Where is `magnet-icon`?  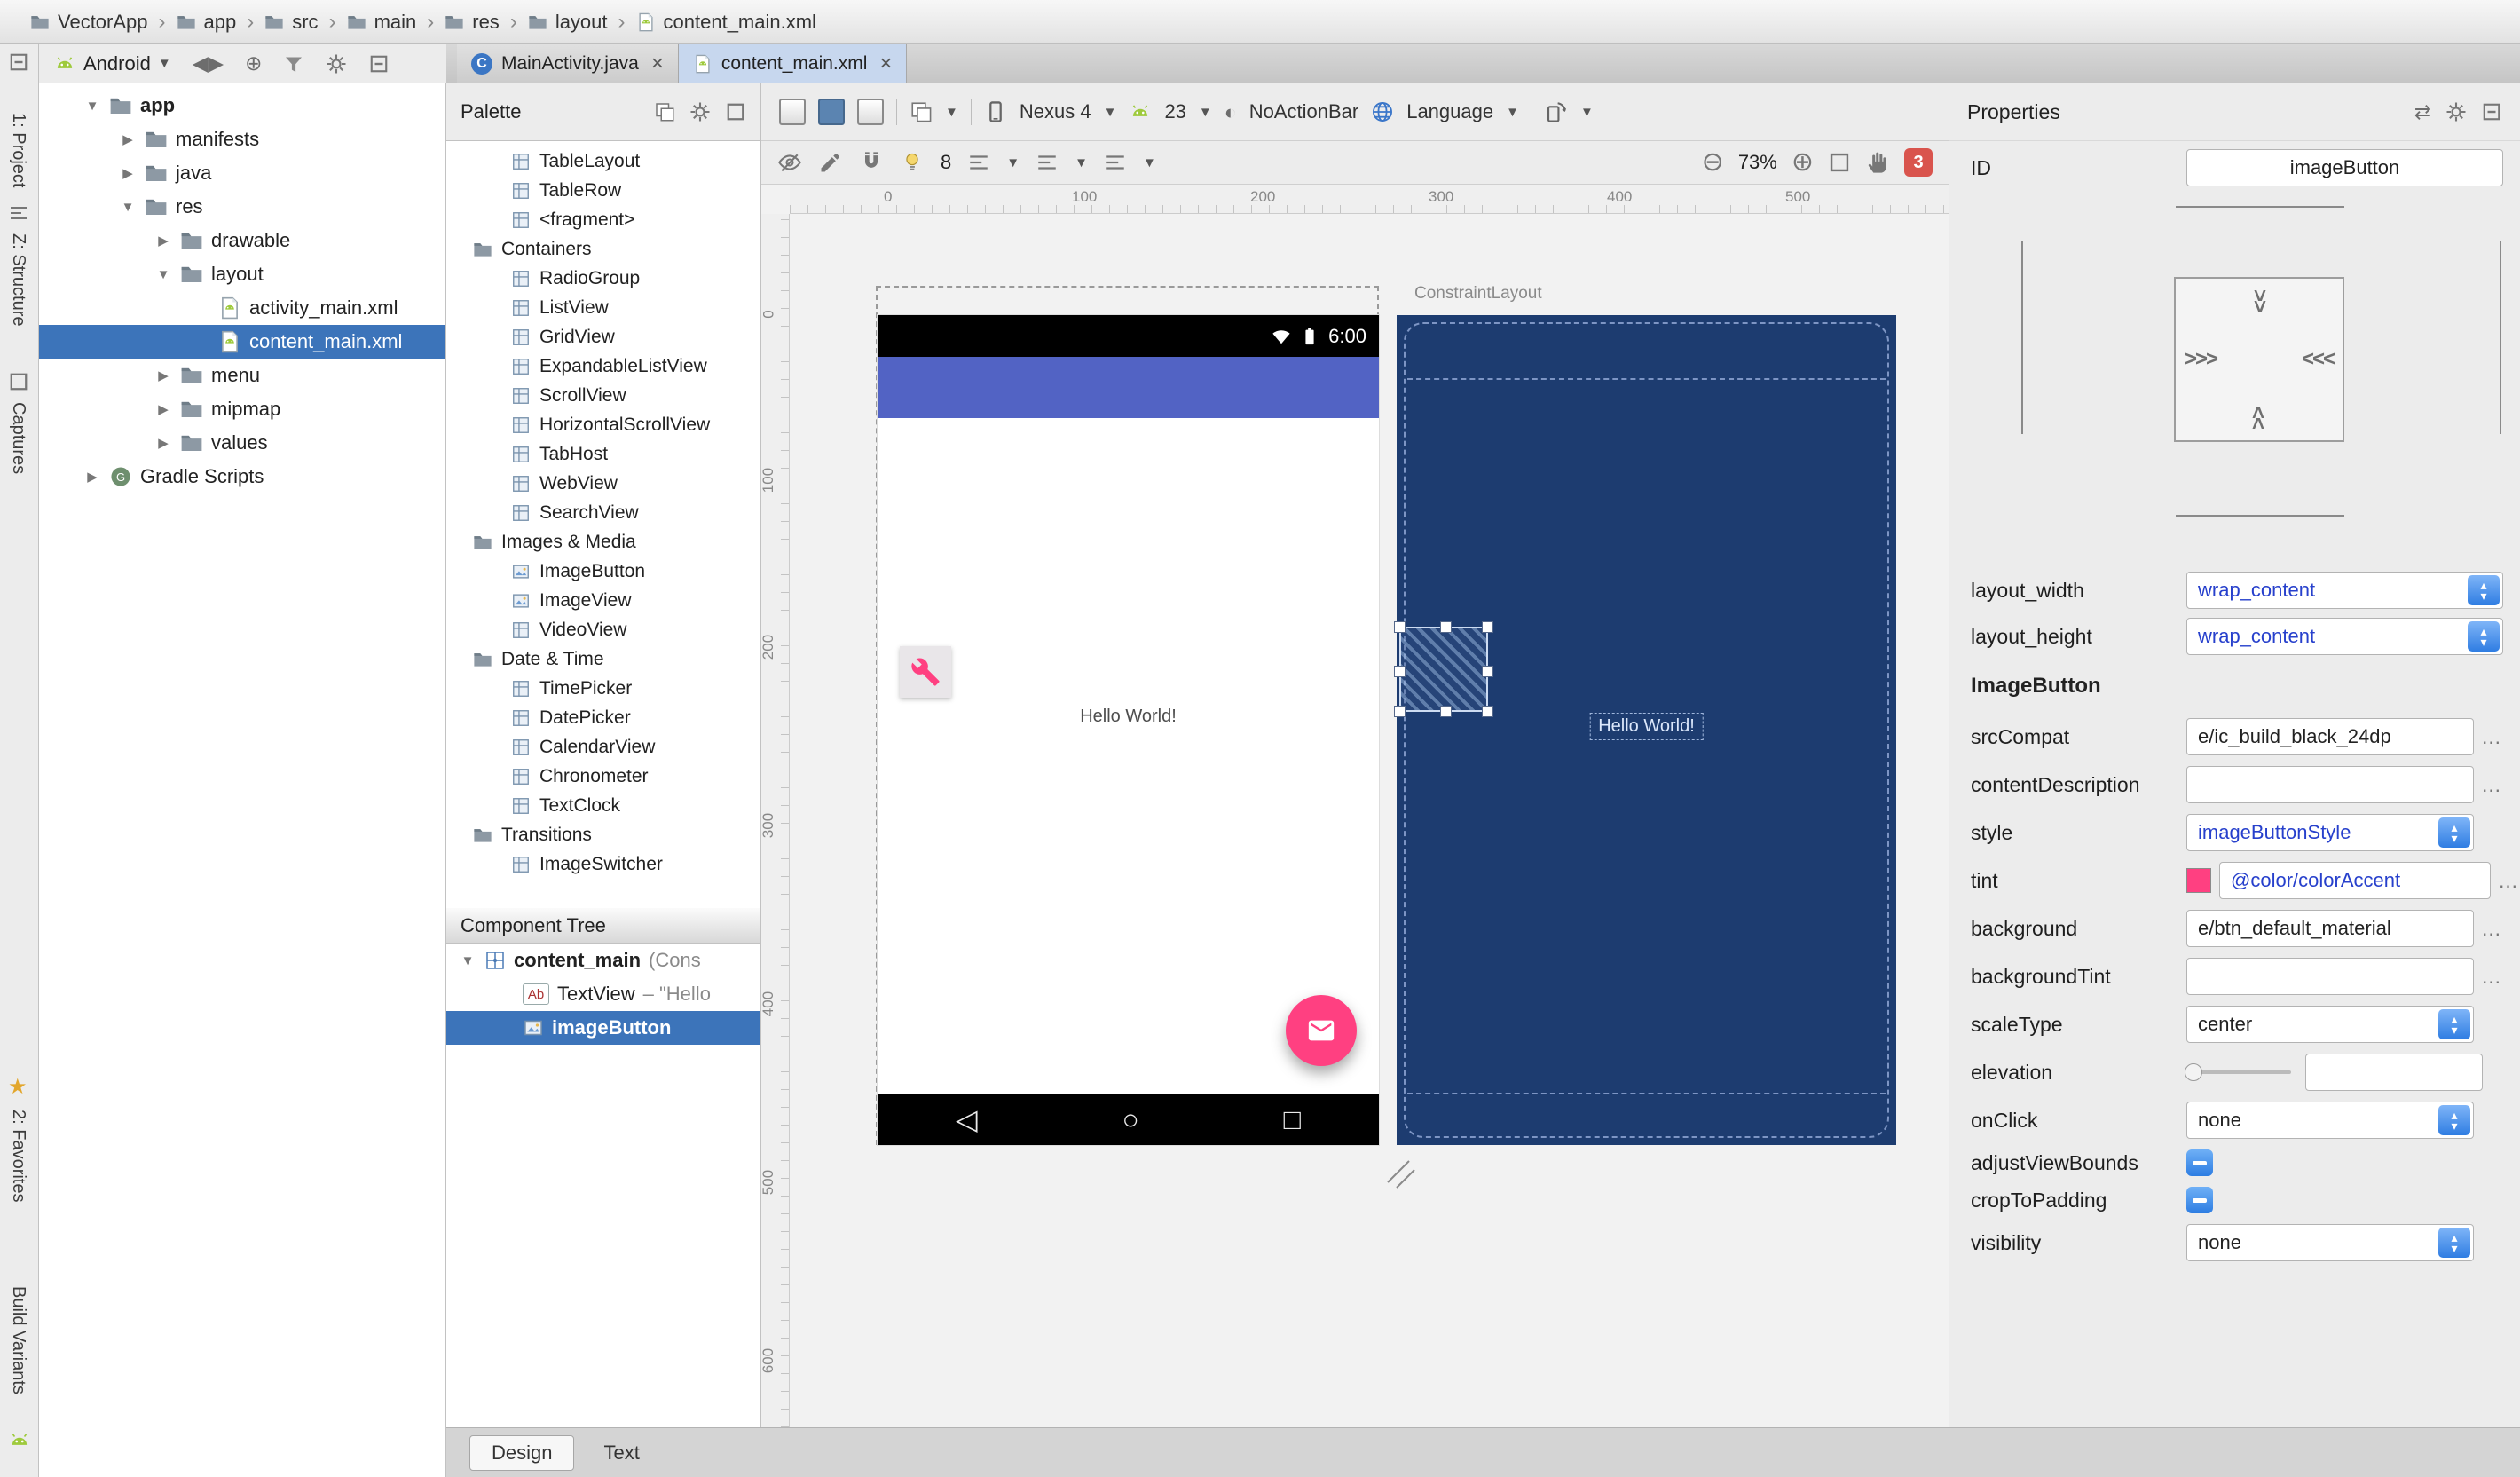
magnet-icon is located at coordinates (871, 162).